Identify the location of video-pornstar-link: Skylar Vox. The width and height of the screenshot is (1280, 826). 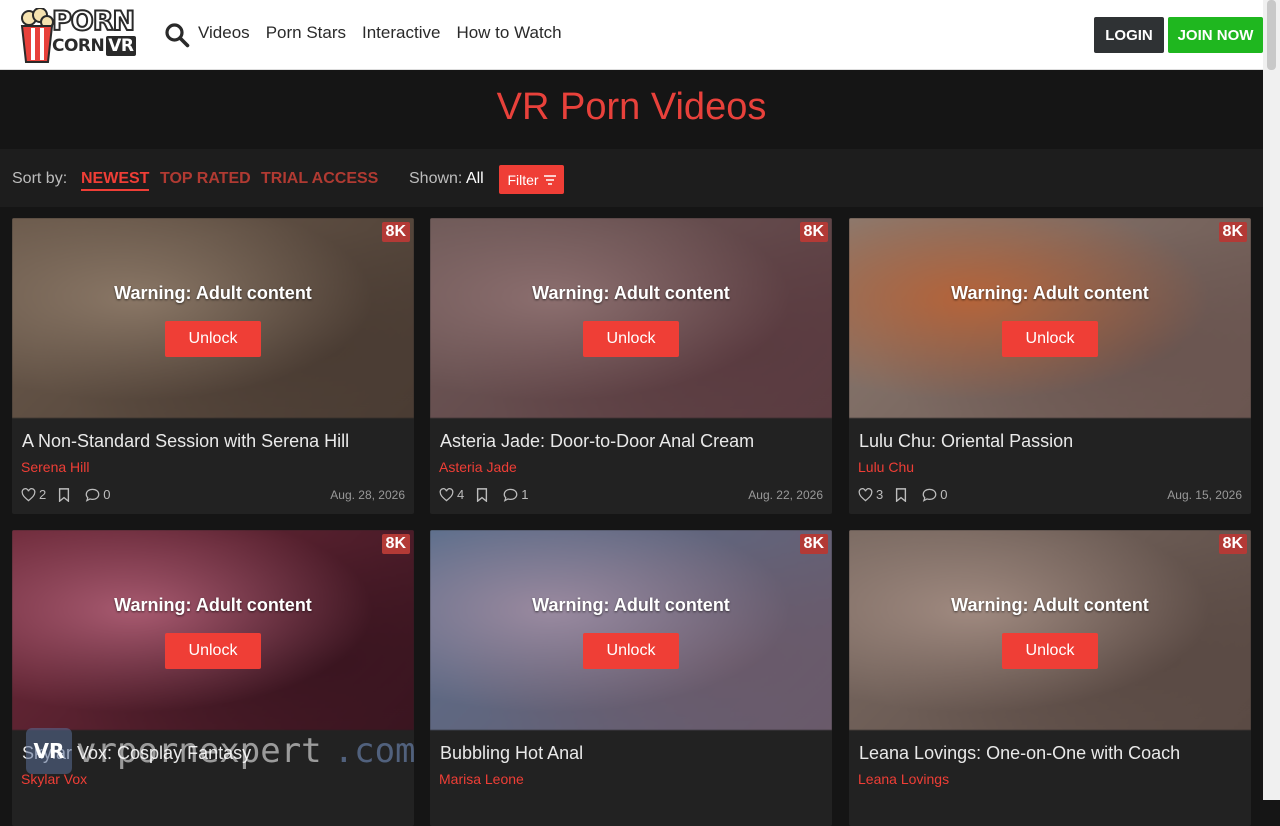
(54, 779).